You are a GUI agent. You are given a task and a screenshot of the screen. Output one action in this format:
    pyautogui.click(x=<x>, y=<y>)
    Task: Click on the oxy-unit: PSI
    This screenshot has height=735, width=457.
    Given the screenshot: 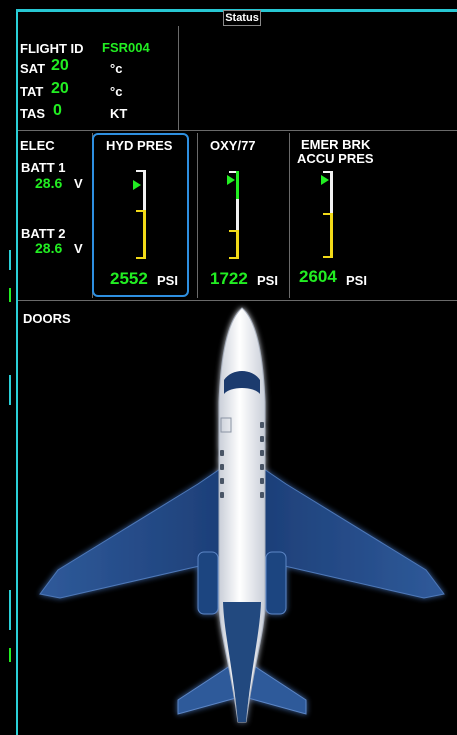 What is the action you would take?
    pyautogui.click(x=267, y=280)
    